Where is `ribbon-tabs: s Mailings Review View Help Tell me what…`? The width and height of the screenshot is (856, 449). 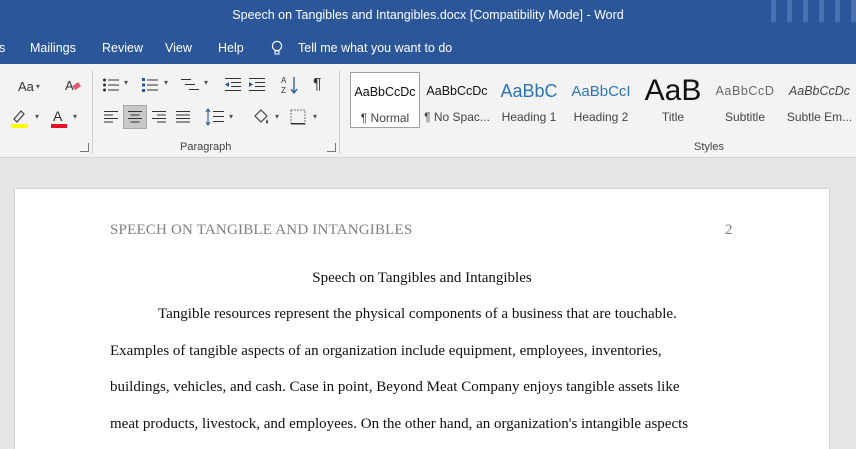 ribbon-tabs: s Mailings Review View Help Tell me what… is located at coordinates (428, 48).